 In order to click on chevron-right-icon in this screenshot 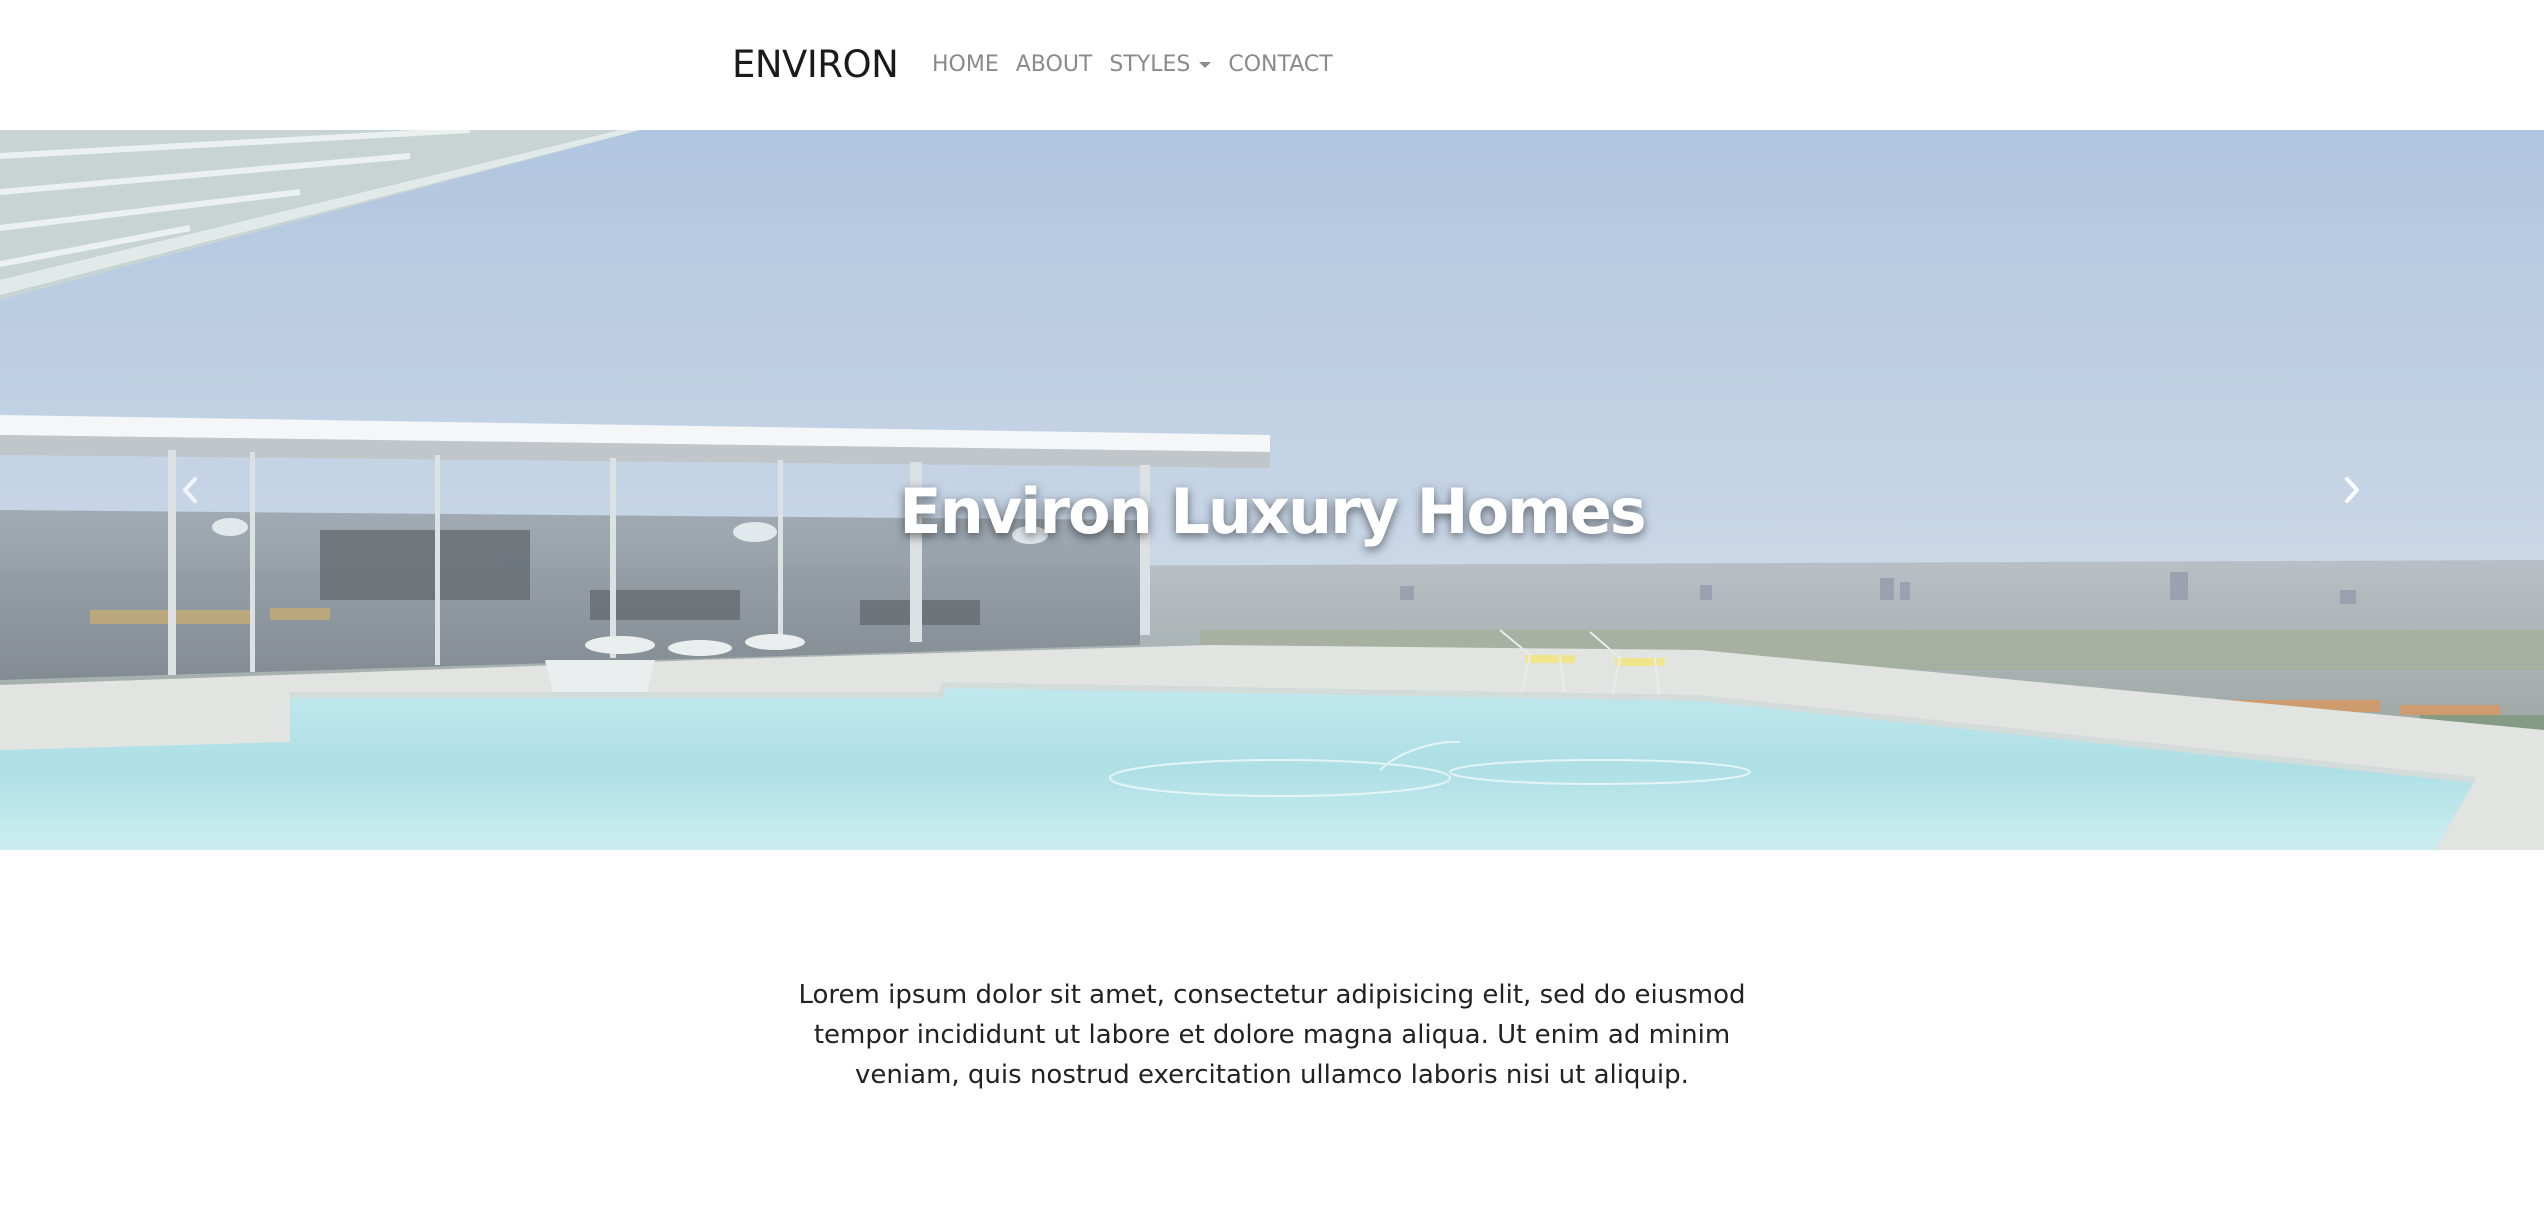, I will do `click(2352, 490)`.